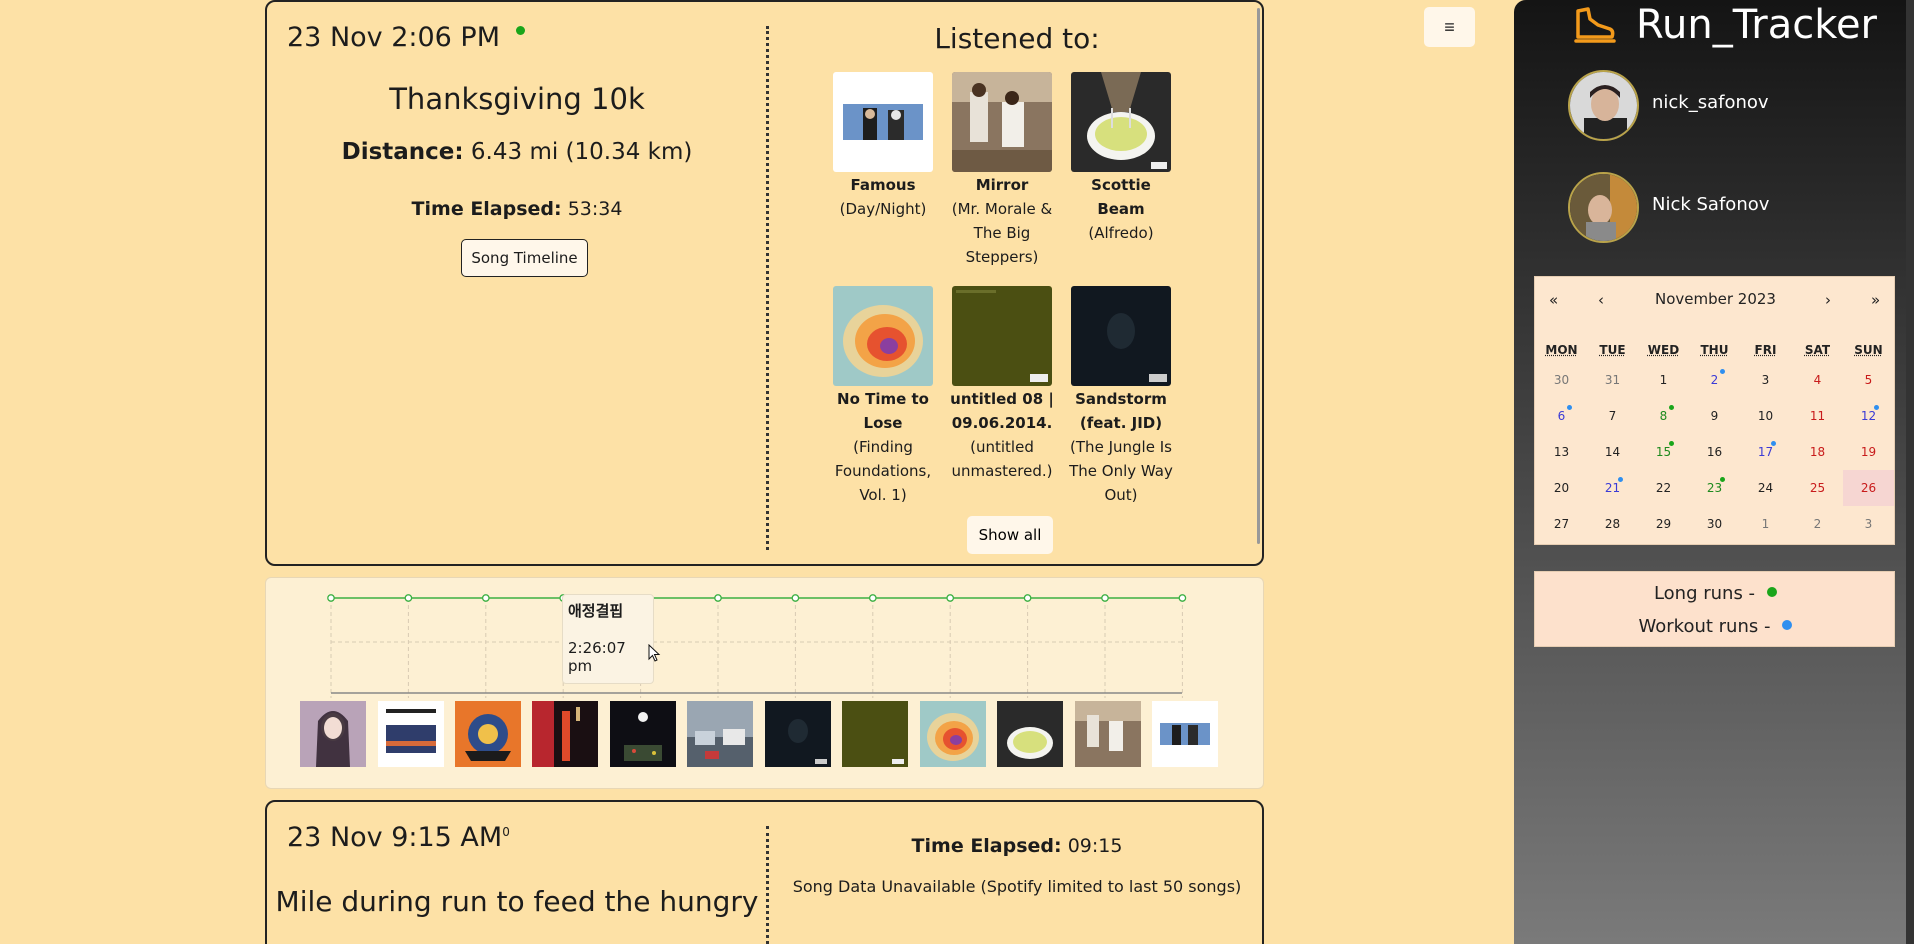 The image size is (1914, 944). What do you see at coordinates (1868, 488) in the screenshot?
I see `calendar-day: 26` at bounding box center [1868, 488].